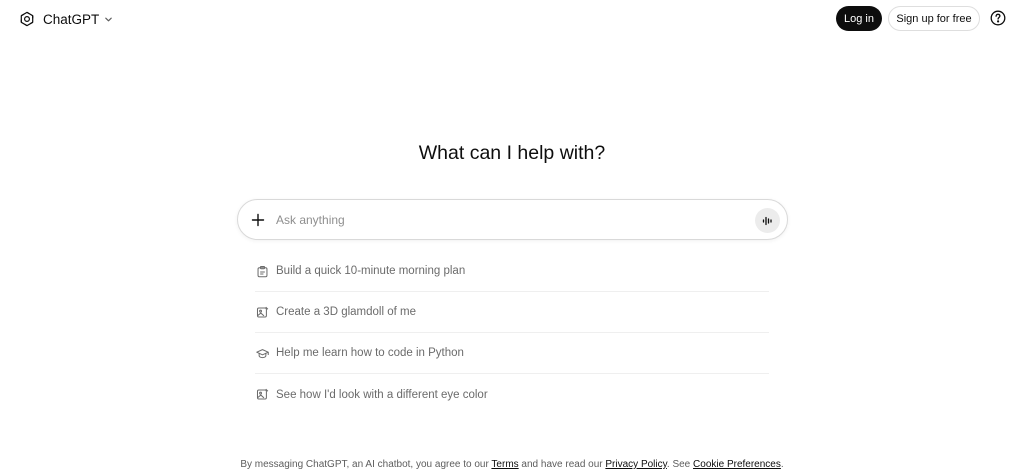 Image resolution: width=1024 pixels, height=474 pixels. What do you see at coordinates (512, 153) in the screenshot?
I see `page-headline: What can I help with?` at bounding box center [512, 153].